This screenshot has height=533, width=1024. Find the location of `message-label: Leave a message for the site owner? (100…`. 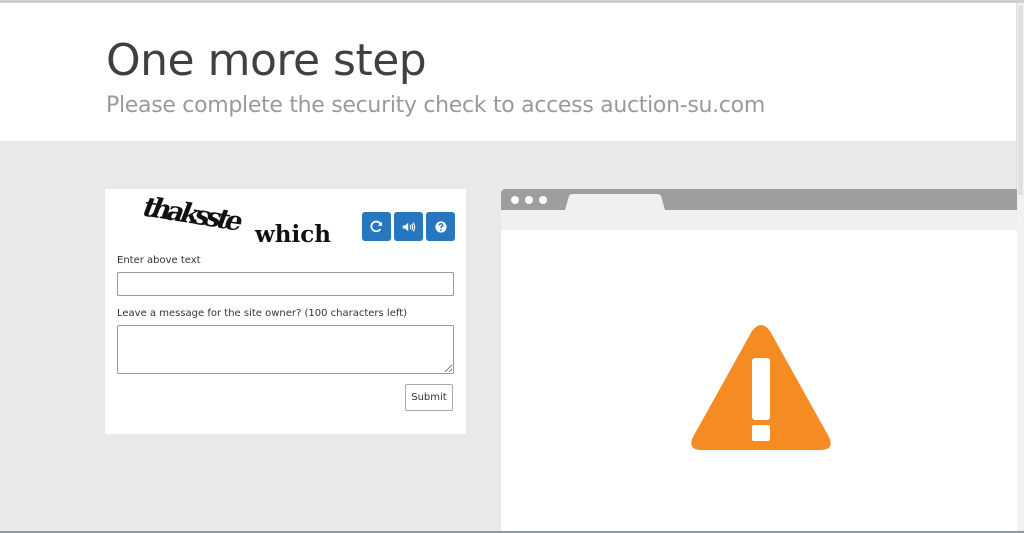

message-label: Leave a message for the site owner? (100… is located at coordinates (262, 313).